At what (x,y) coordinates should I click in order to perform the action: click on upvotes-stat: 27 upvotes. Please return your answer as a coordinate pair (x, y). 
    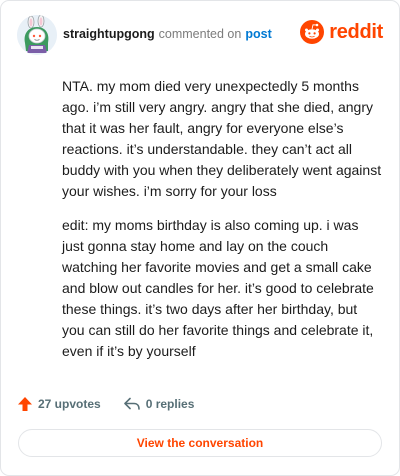
    Looking at the image, I should click on (59, 404).